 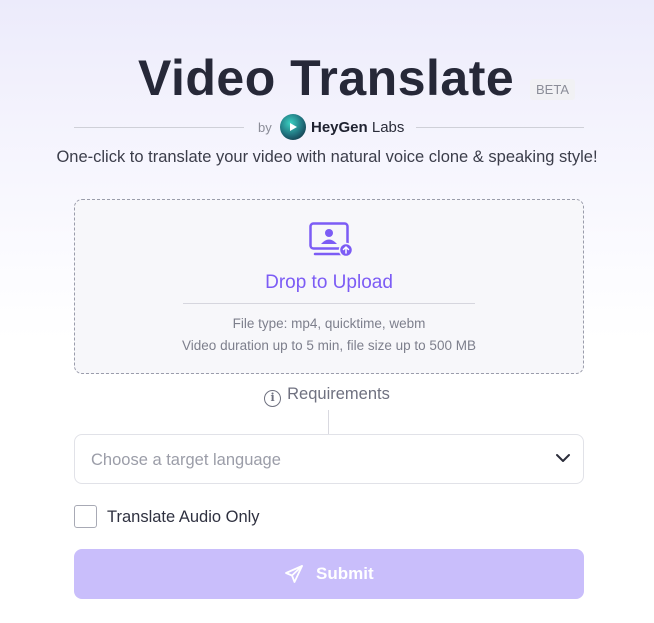 I want to click on chevron-down-icon, so click(x=563, y=458).